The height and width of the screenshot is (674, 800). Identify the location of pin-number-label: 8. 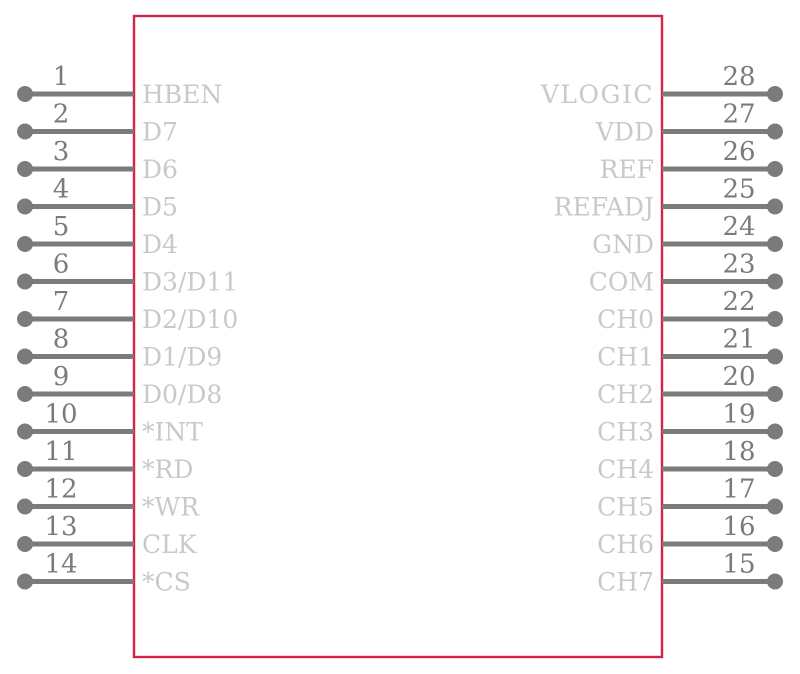
(61, 340).